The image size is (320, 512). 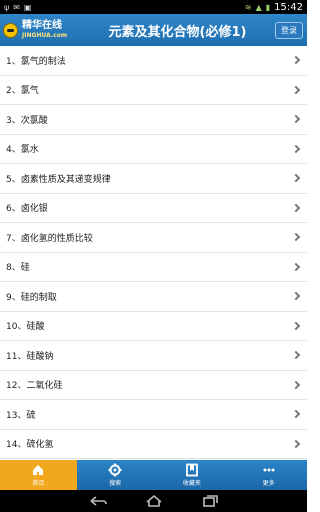 I want to click on page-title: 元素及其化合物(必修1), so click(x=177, y=32).